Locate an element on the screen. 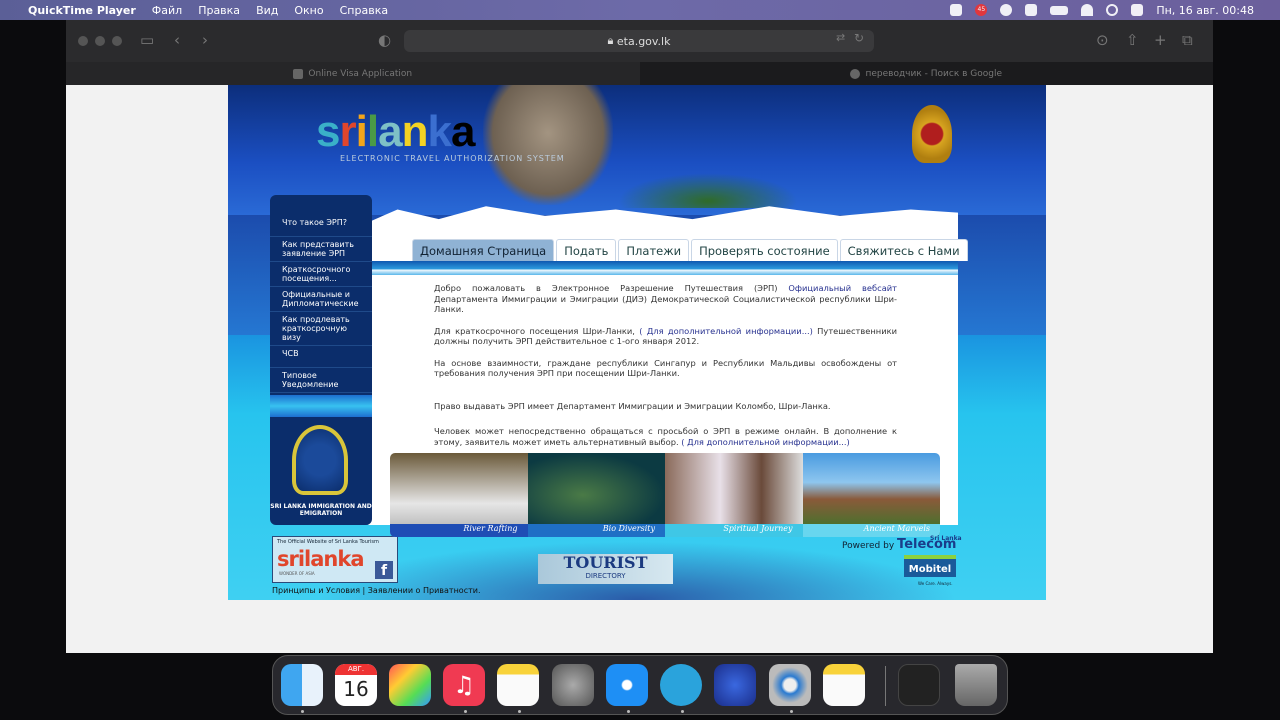 The height and width of the screenshot is (720, 1280). photo-river-rafting: River Rafting is located at coordinates (459, 495).